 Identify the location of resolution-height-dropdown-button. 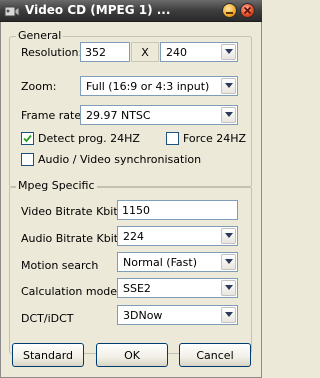
(228, 52).